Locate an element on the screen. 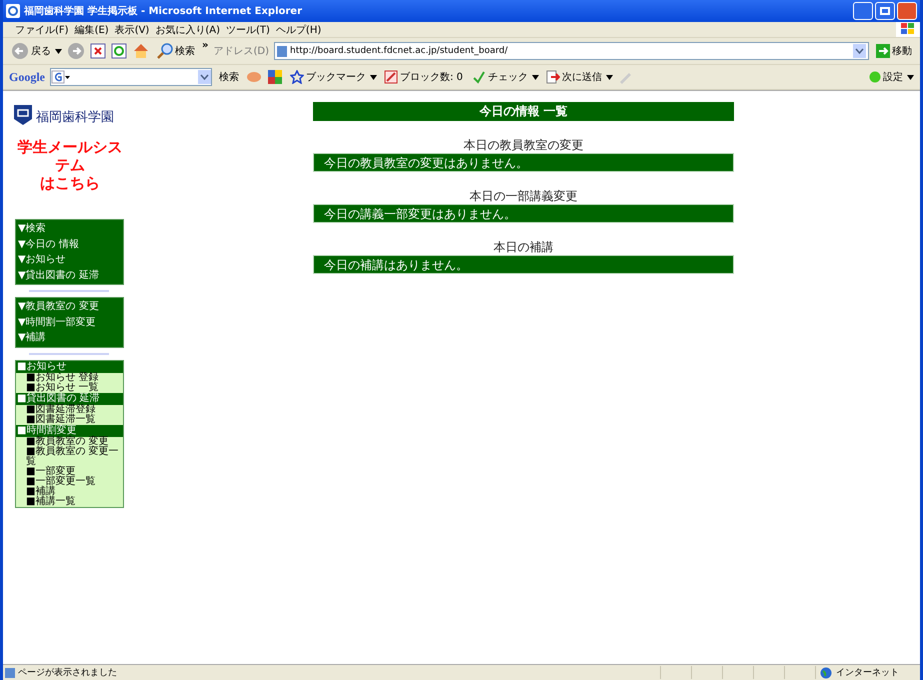 Image resolution: width=923 pixels, height=680 pixels. menu-link: ■お知らせ 一覧 is located at coordinates (69, 387).